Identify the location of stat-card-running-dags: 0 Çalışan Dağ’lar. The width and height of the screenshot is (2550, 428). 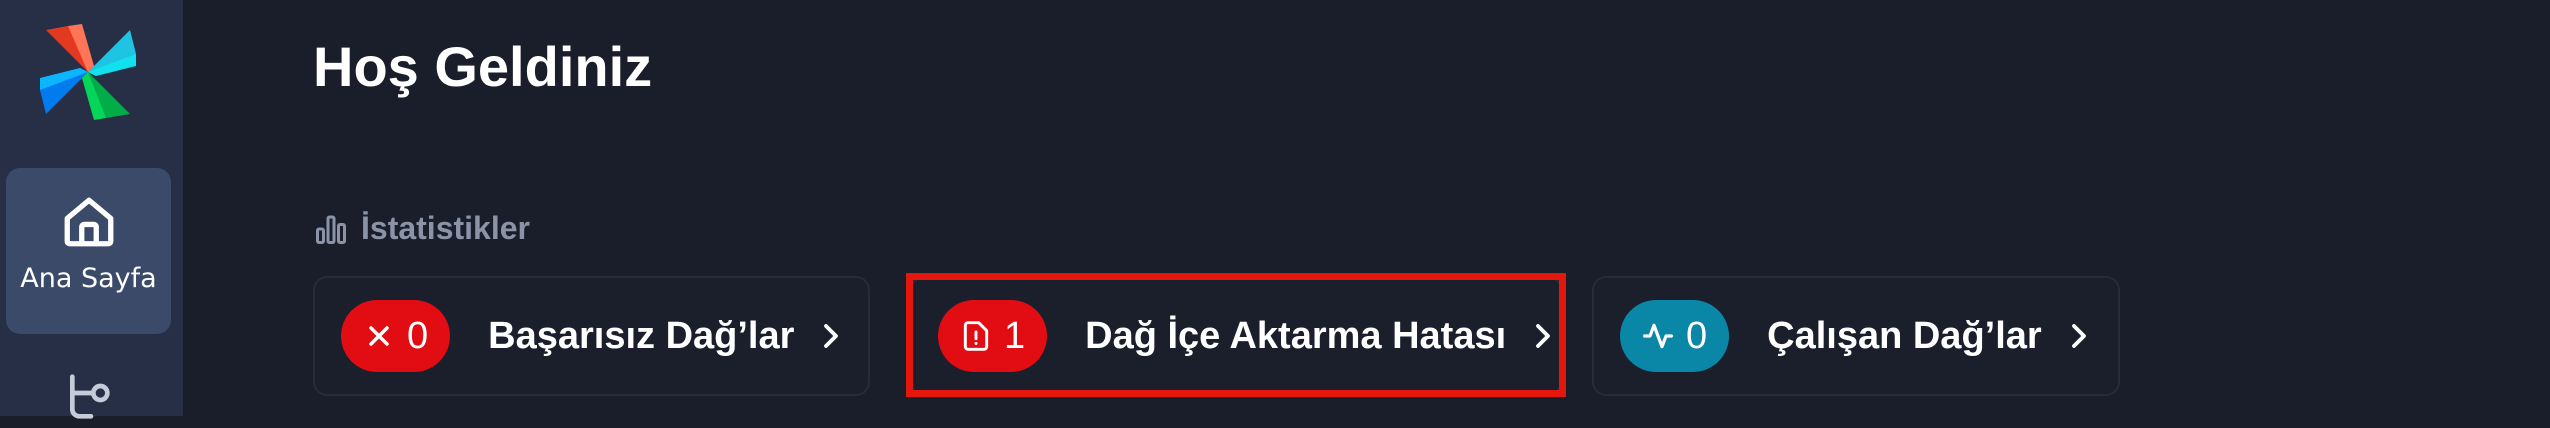
(1856, 336).